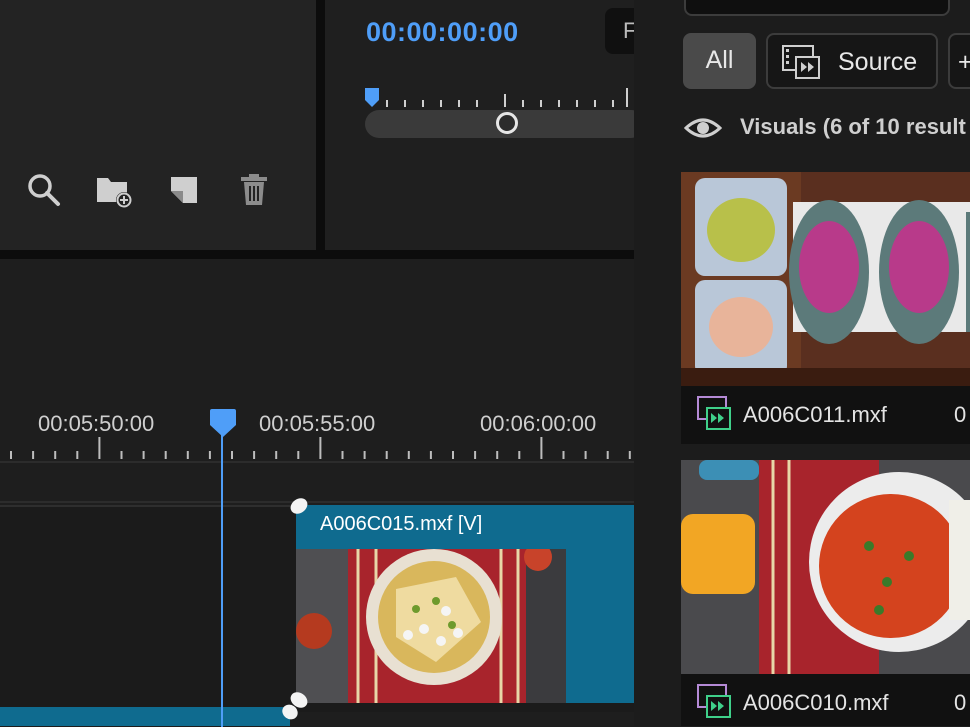  Describe the element at coordinates (401, 524) in the screenshot. I see `clip-title: A006C015.mxf [V]` at that location.